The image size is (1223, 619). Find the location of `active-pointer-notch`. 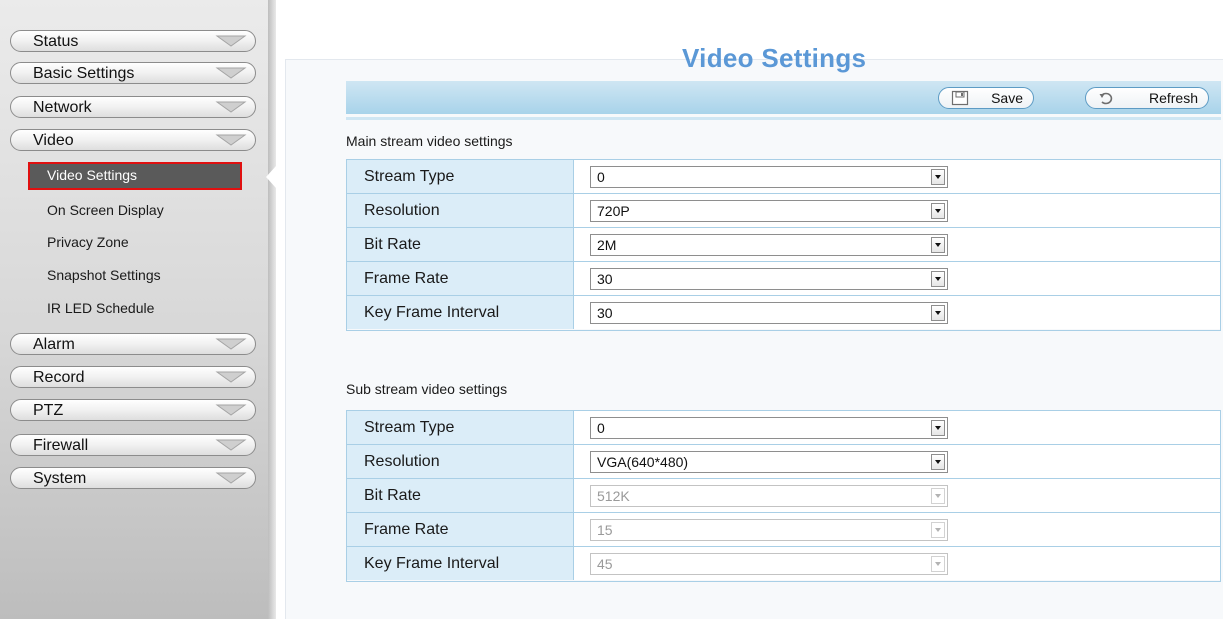

active-pointer-notch is located at coordinates (271, 177).